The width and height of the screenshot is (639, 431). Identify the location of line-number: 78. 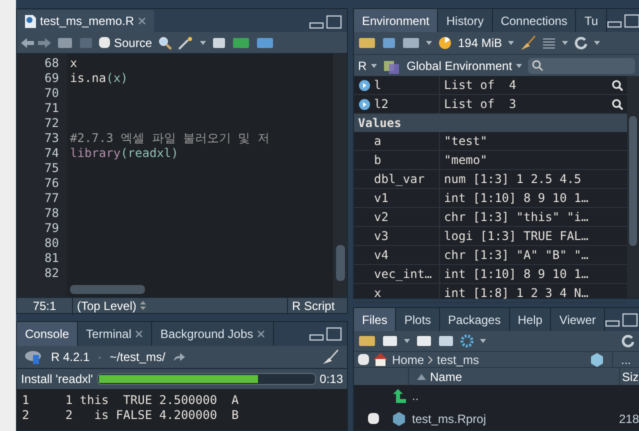
(51, 213).